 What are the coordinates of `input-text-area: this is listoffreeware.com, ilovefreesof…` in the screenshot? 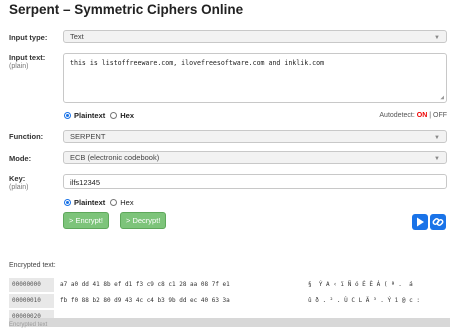 It's located at (255, 78).